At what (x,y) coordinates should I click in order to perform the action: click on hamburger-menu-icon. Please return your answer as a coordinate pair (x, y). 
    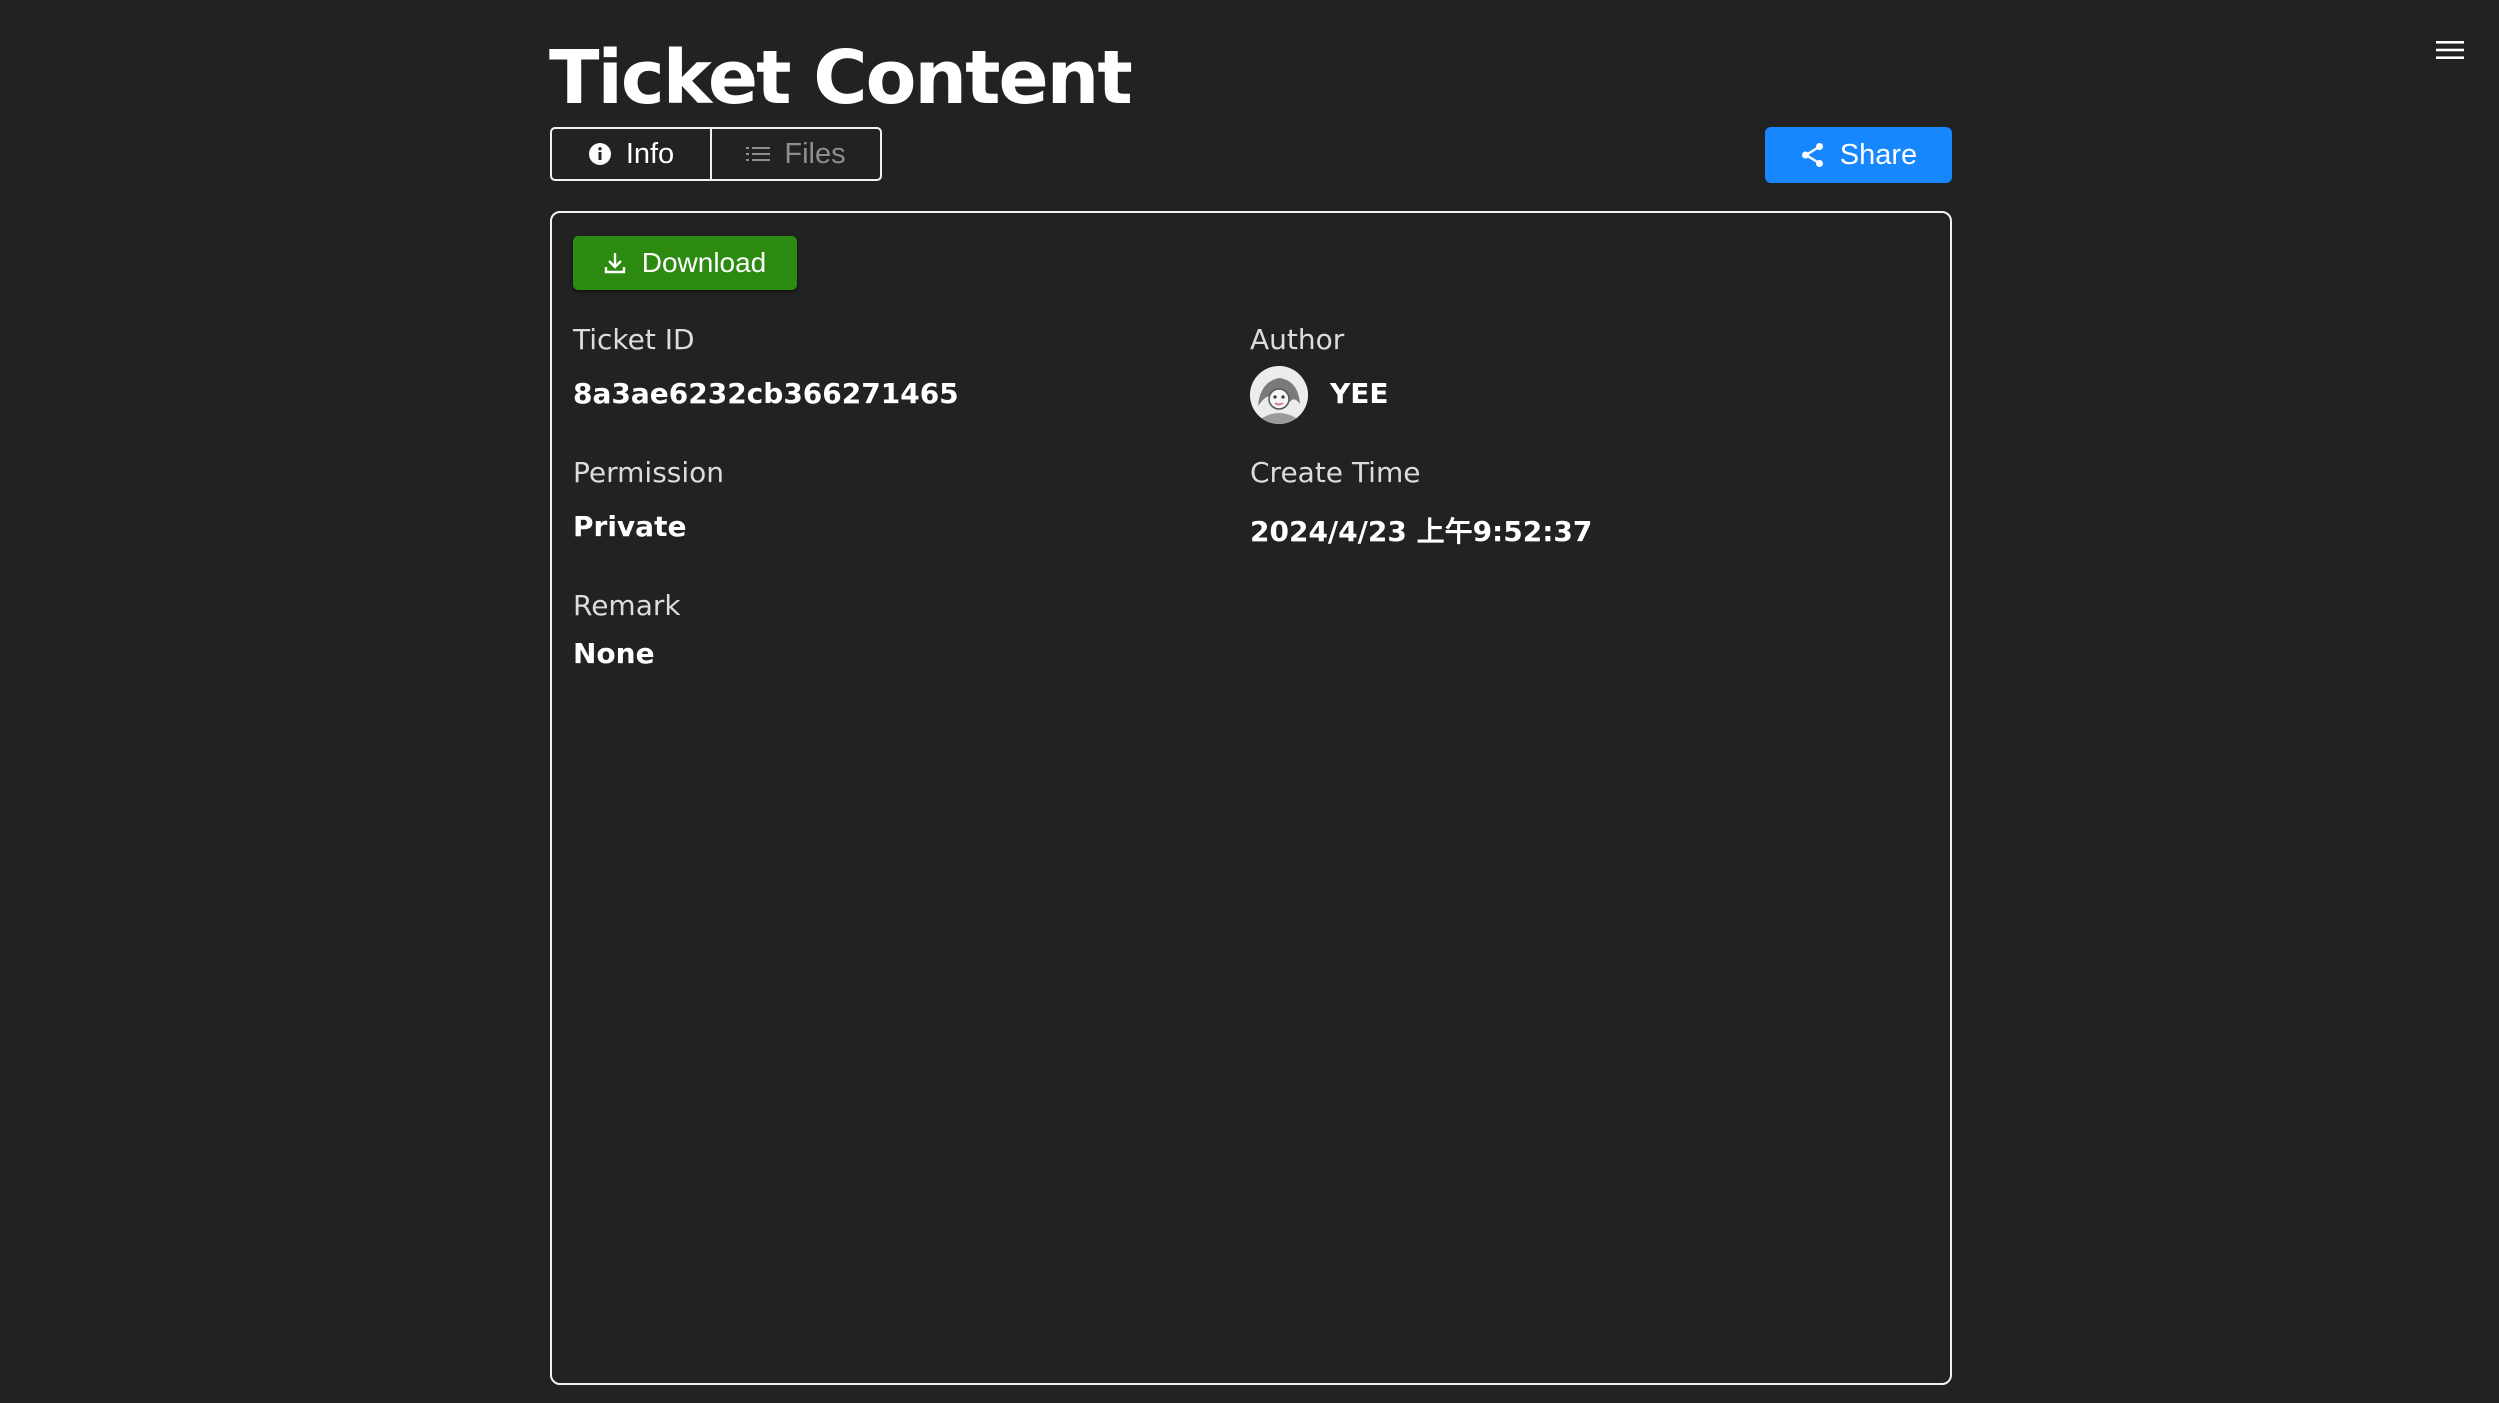
    Looking at the image, I should click on (2450, 50).